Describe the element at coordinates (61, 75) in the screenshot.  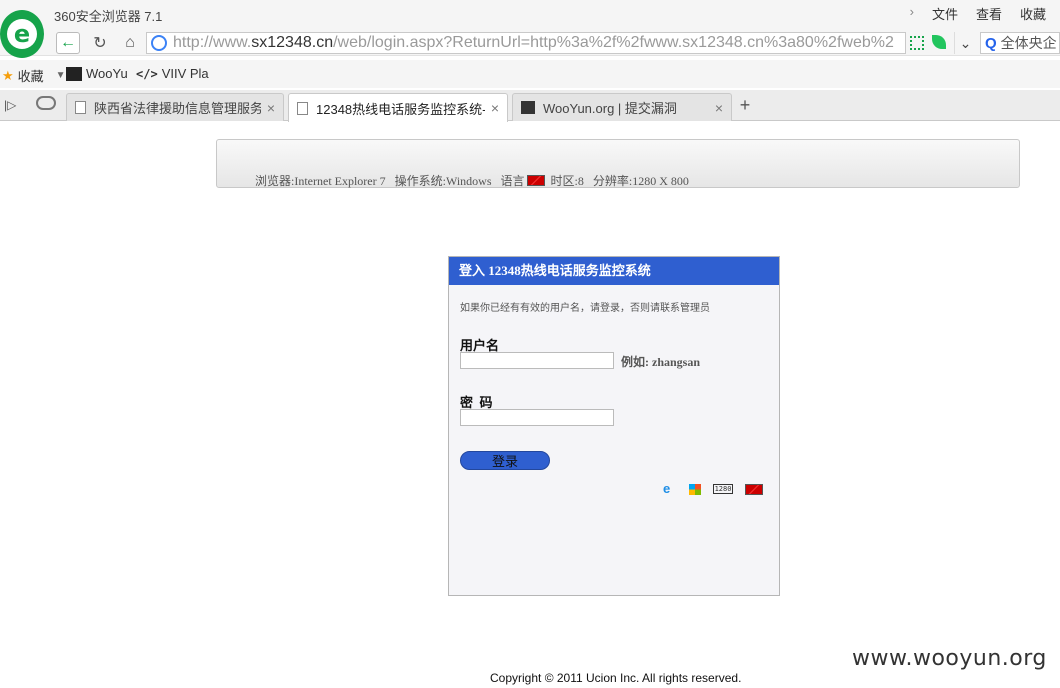
I see `caret-down-icon: ▼` at that location.